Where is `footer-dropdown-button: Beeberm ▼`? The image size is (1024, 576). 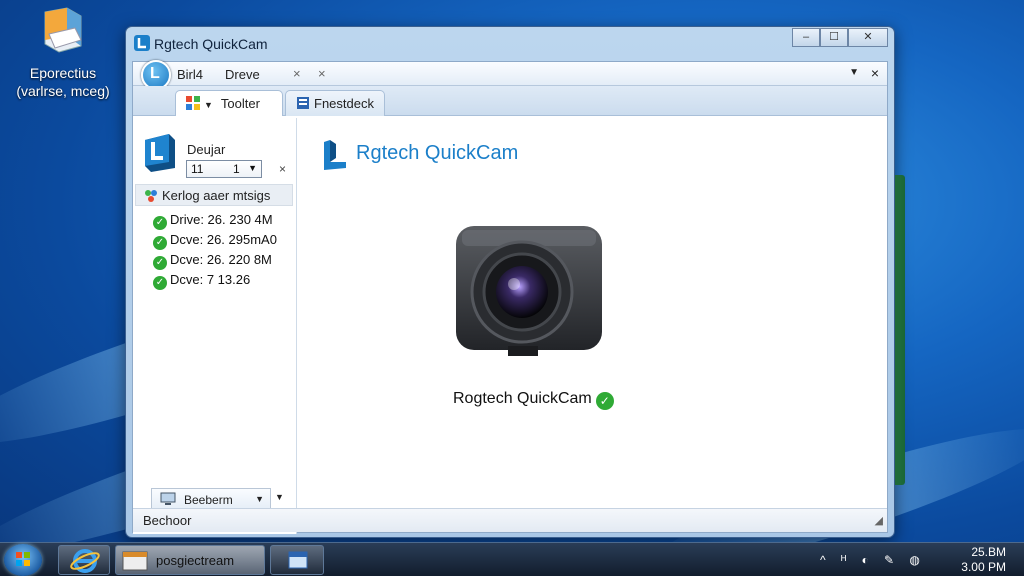 footer-dropdown-button: Beeberm ▼ is located at coordinates (211, 499).